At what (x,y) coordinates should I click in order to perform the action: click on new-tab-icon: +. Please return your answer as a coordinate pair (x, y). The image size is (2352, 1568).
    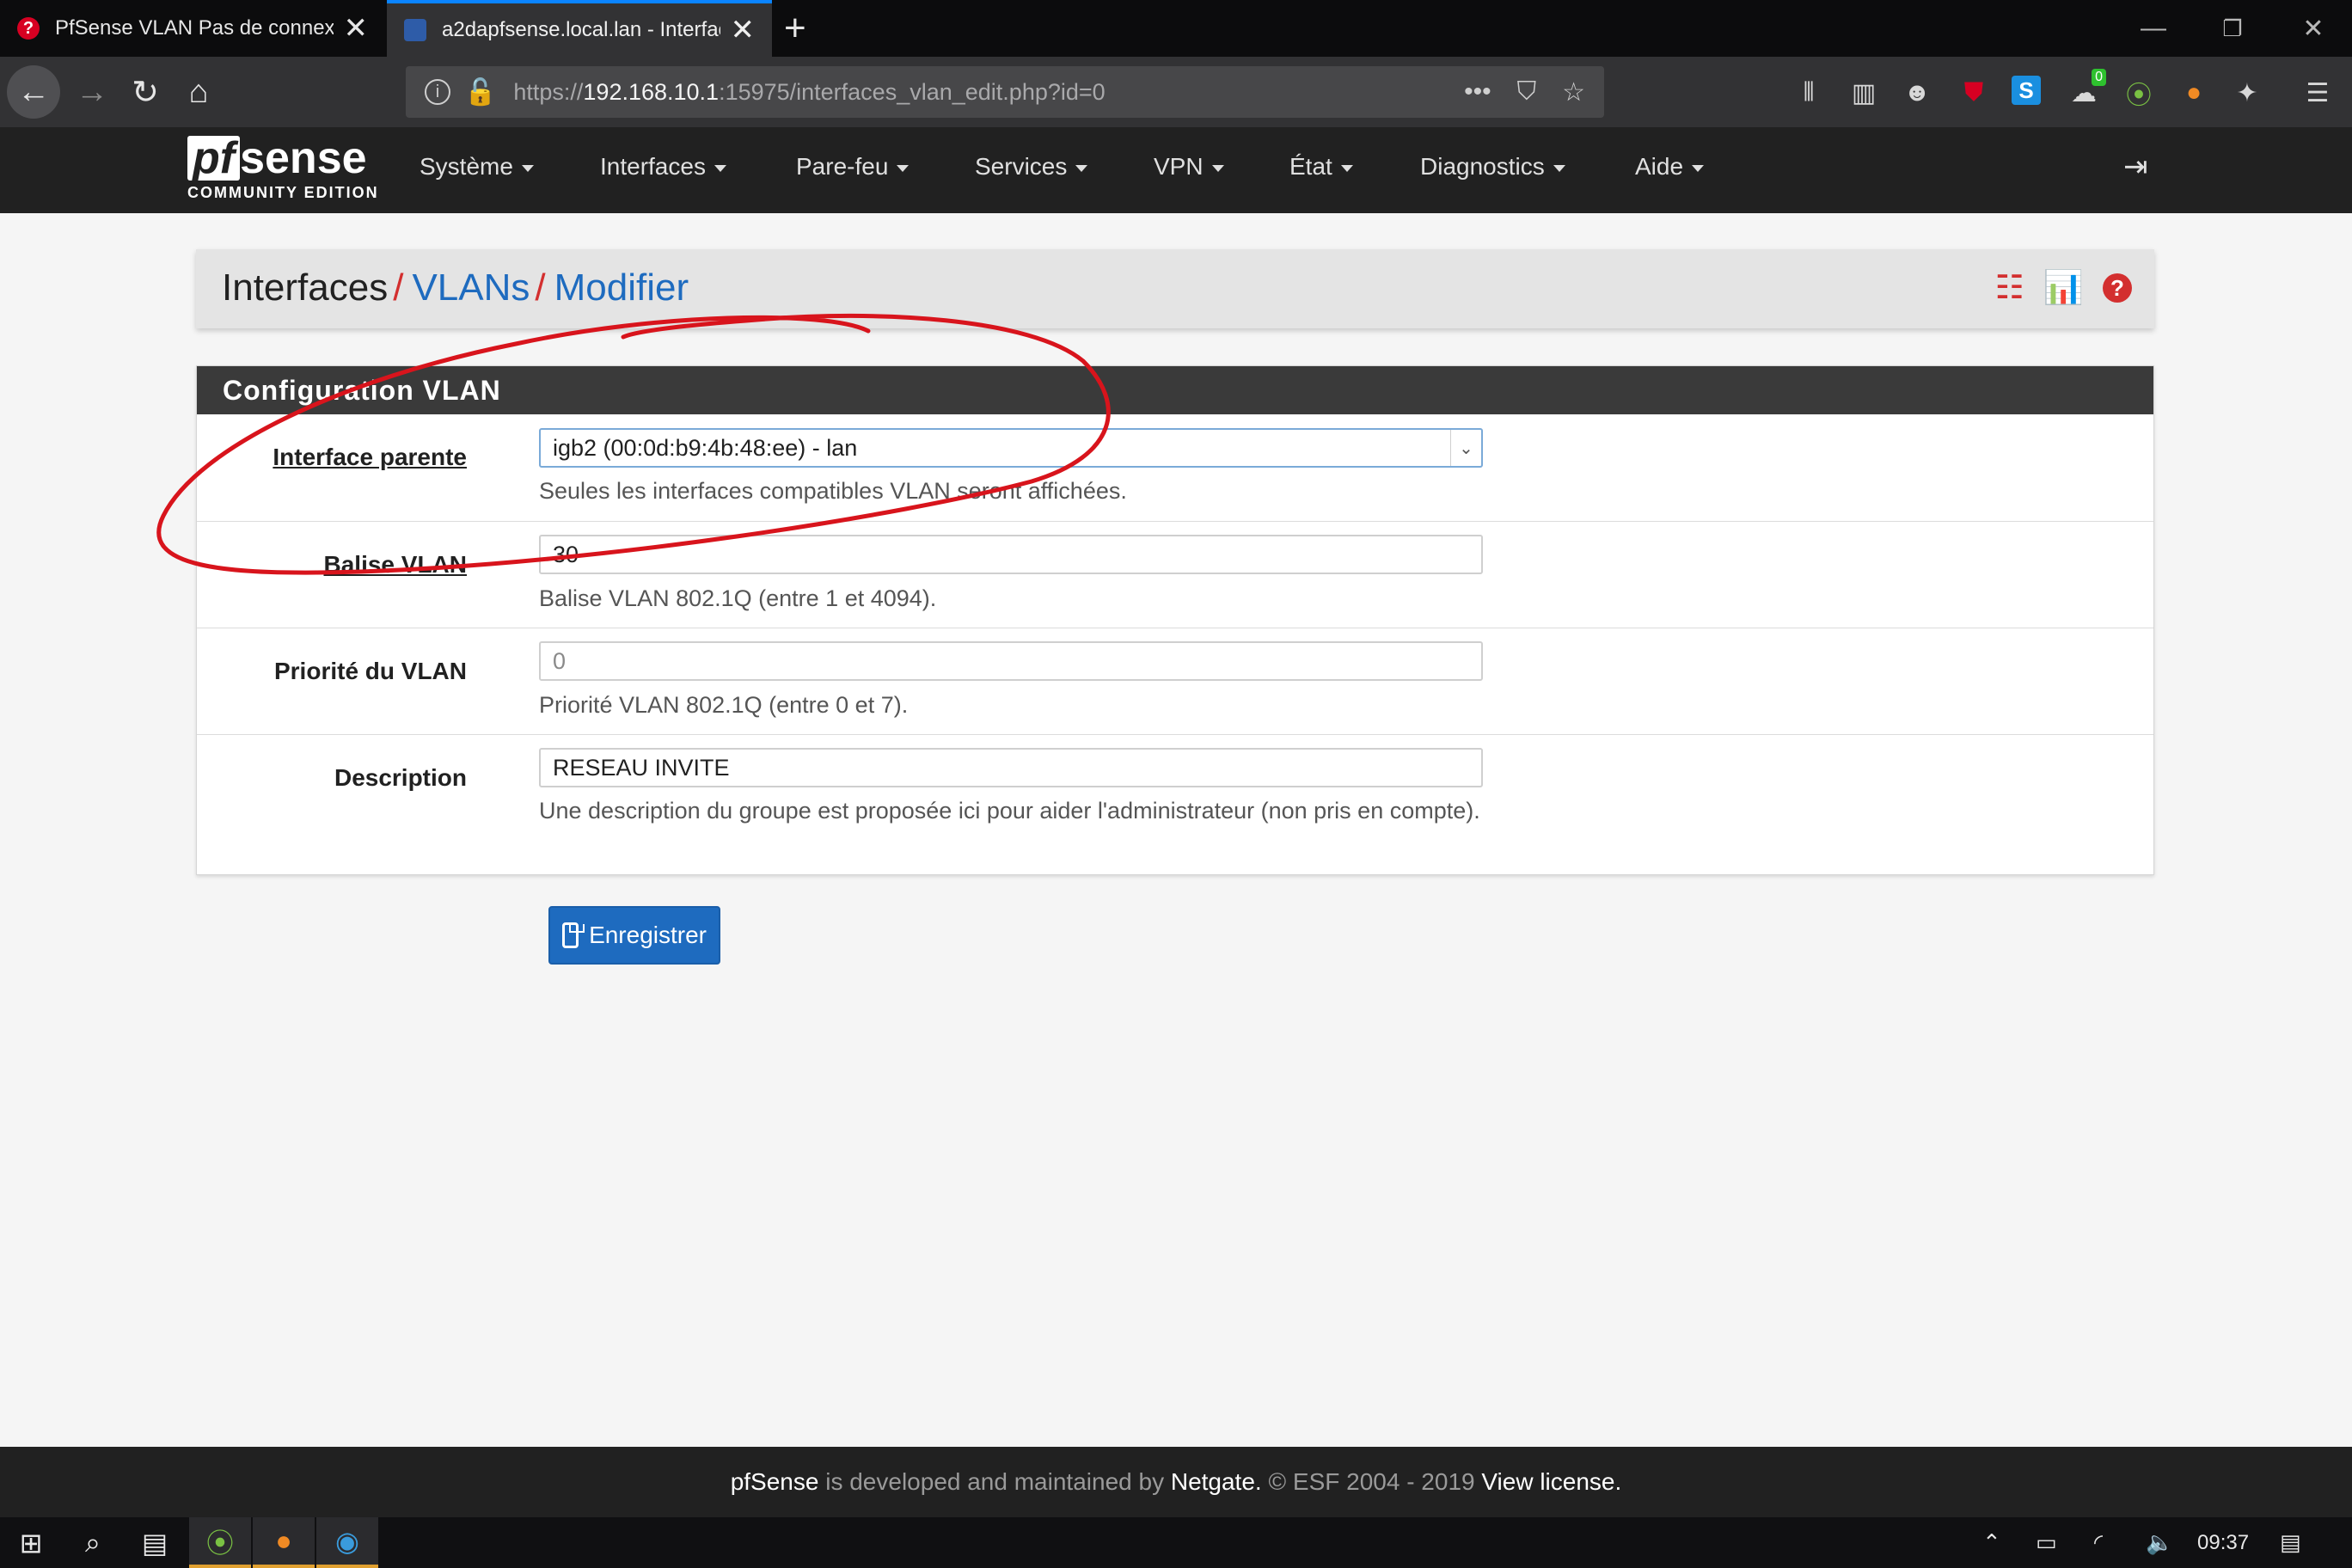
    Looking at the image, I should click on (795, 28).